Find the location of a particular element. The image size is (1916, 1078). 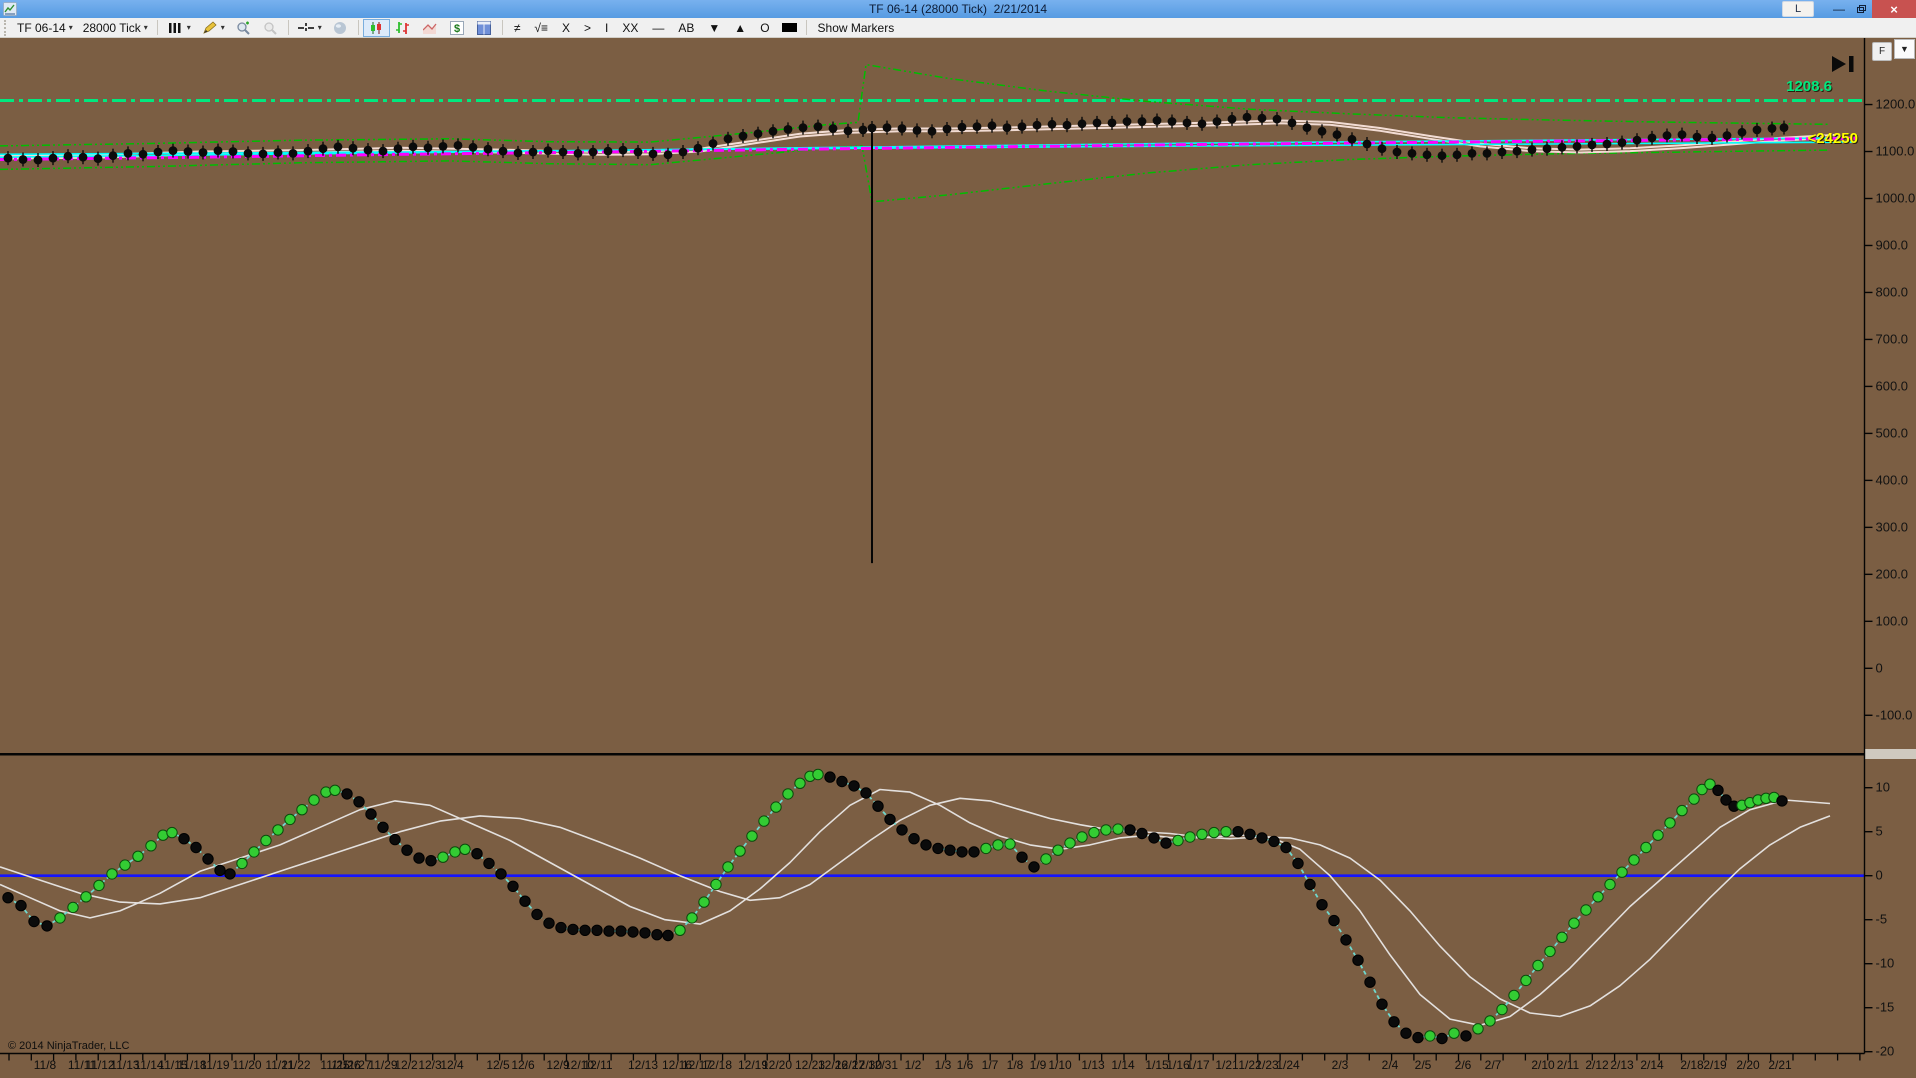

sphere-icon is located at coordinates (340, 28).